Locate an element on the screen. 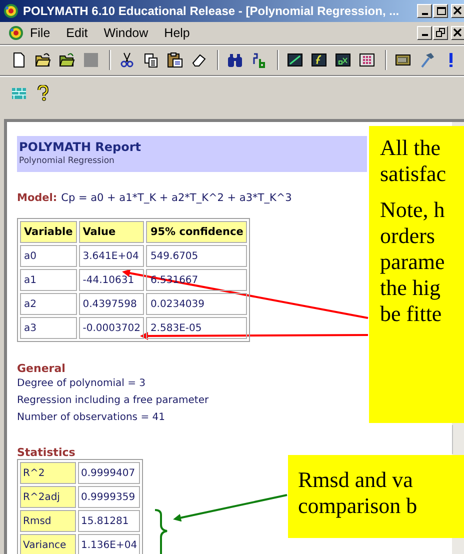  model-label: Model: is located at coordinates (37, 198).